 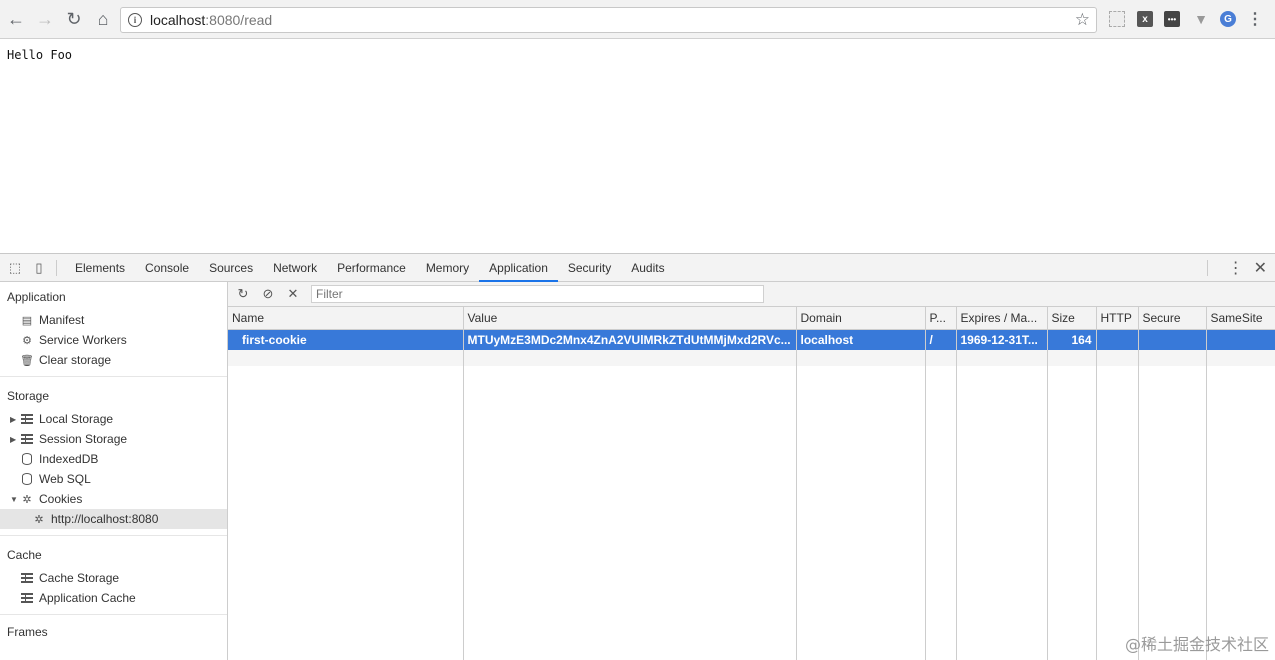 I want to click on cookie-samesite, so click(x=1240, y=339).